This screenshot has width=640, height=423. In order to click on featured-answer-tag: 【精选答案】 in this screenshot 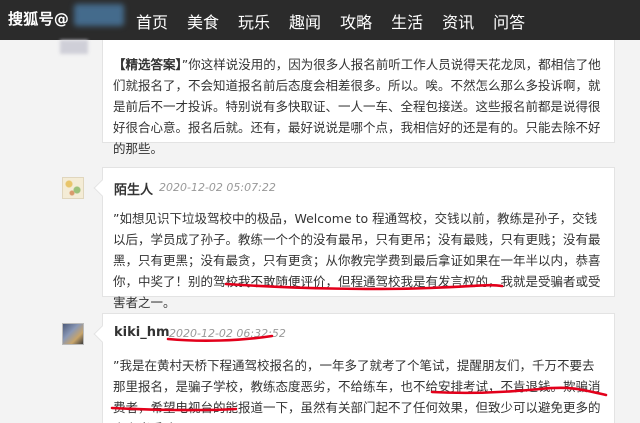, I will do `click(147, 64)`.